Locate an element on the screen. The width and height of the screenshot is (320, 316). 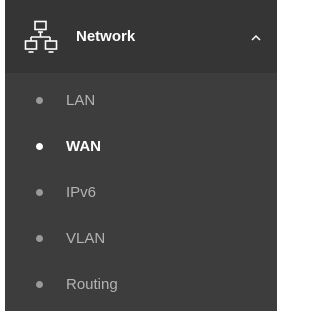
network-menu-title: Network is located at coordinates (106, 36).